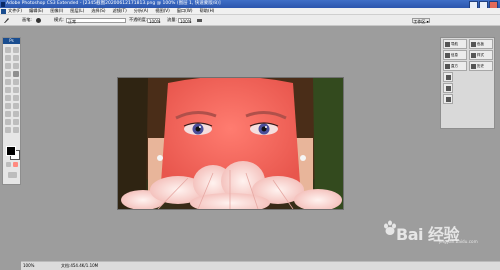 This screenshot has height=270, width=500. What do you see at coordinates (12, 175) in the screenshot?
I see `screen-mode-icon` at bounding box center [12, 175].